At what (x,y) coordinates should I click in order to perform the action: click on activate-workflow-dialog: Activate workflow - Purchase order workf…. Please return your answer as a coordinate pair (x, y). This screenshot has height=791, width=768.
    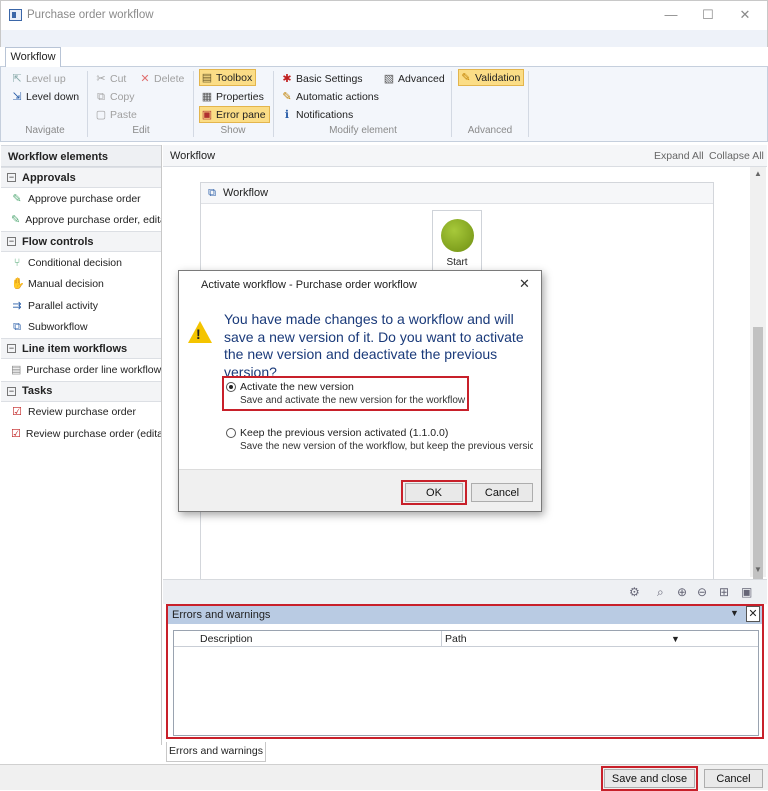
    Looking at the image, I should click on (360, 391).